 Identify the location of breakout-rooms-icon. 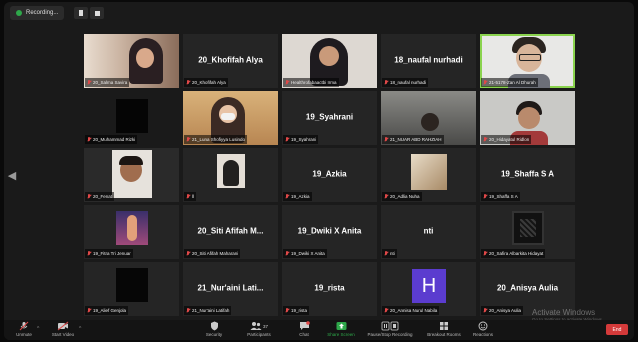
(444, 326).